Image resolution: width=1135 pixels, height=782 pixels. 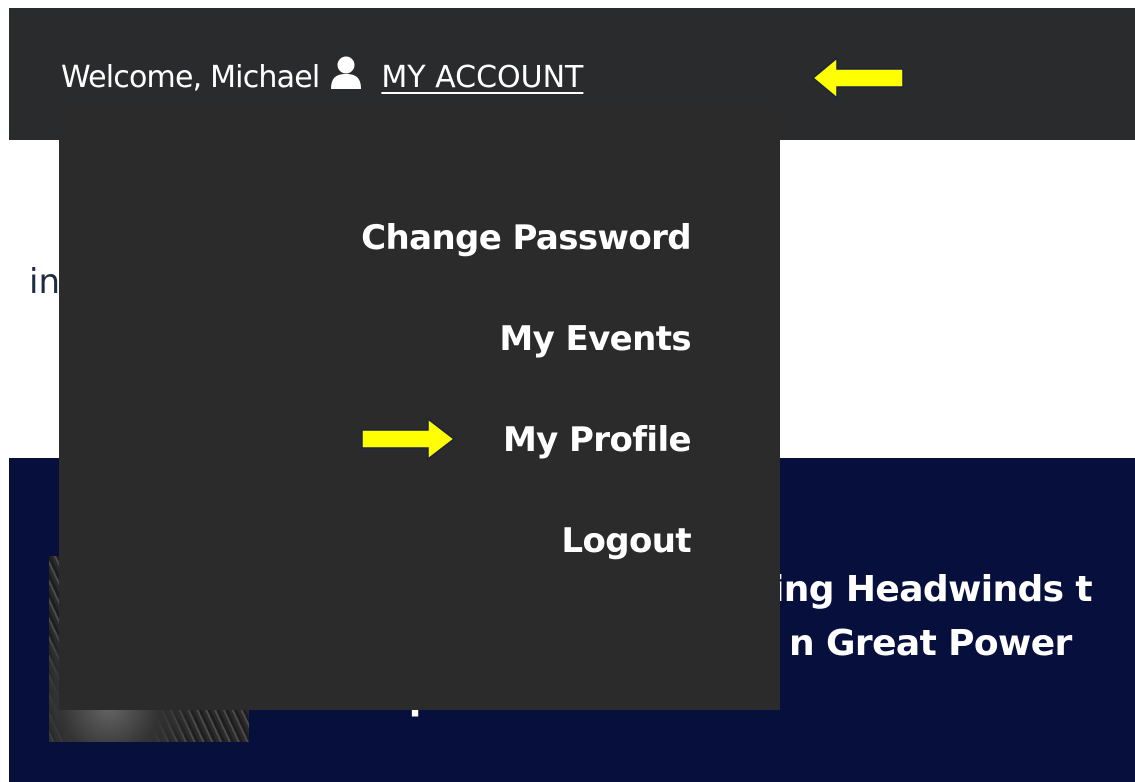 I want to click on menu-item-logout: Logout, so click(x=626, y=541).